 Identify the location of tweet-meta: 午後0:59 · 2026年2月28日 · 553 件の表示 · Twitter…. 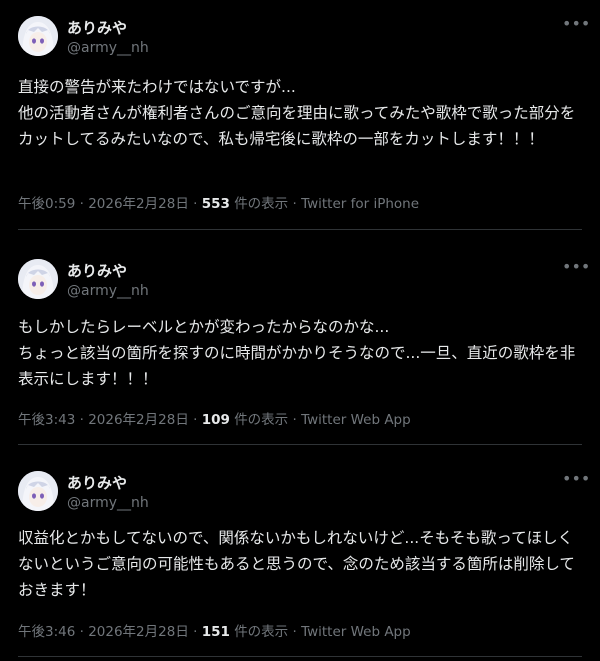
(218, 202).